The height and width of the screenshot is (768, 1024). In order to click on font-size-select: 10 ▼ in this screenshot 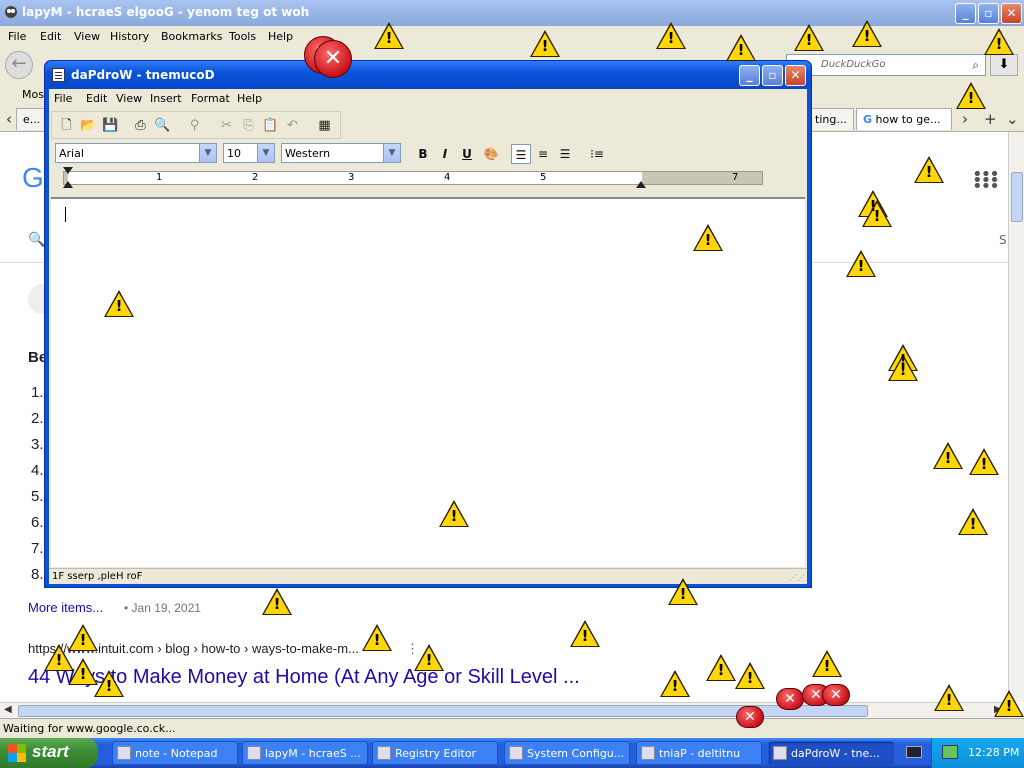, I will do `click(249, 153)`.